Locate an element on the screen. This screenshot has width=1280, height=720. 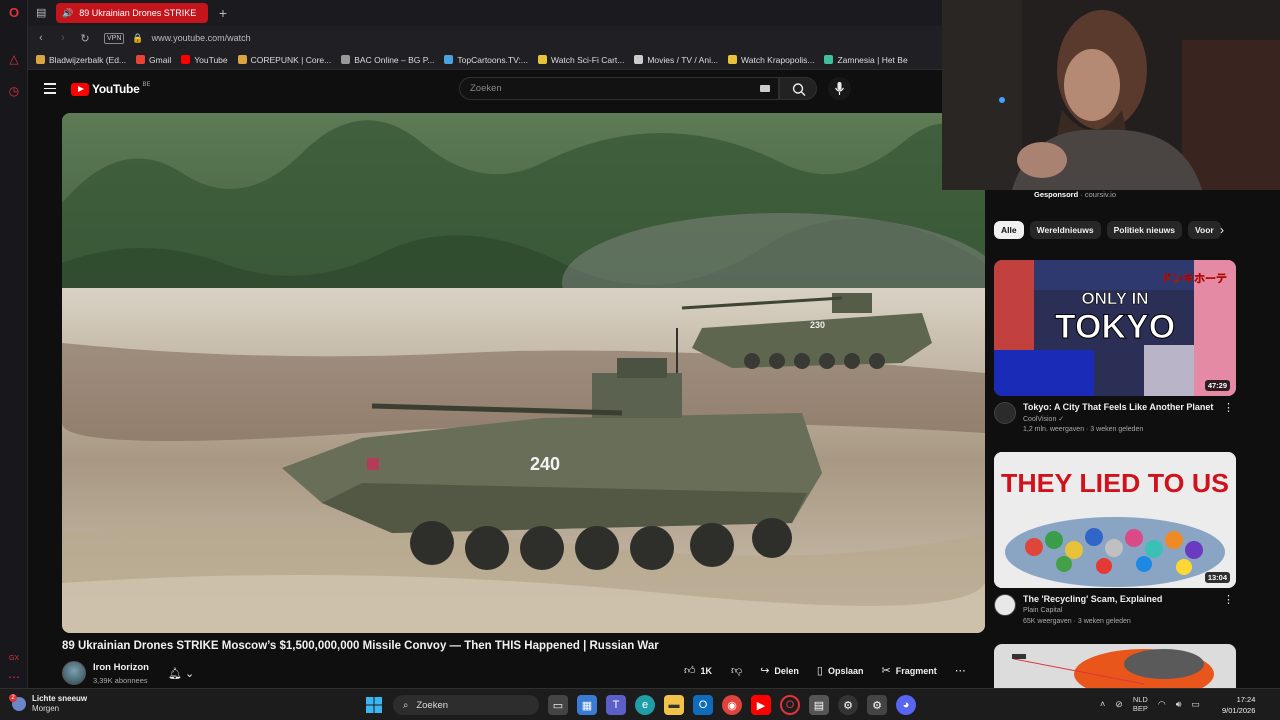
clip-button: ✂ Fragment is located at coordinates (909, 670).